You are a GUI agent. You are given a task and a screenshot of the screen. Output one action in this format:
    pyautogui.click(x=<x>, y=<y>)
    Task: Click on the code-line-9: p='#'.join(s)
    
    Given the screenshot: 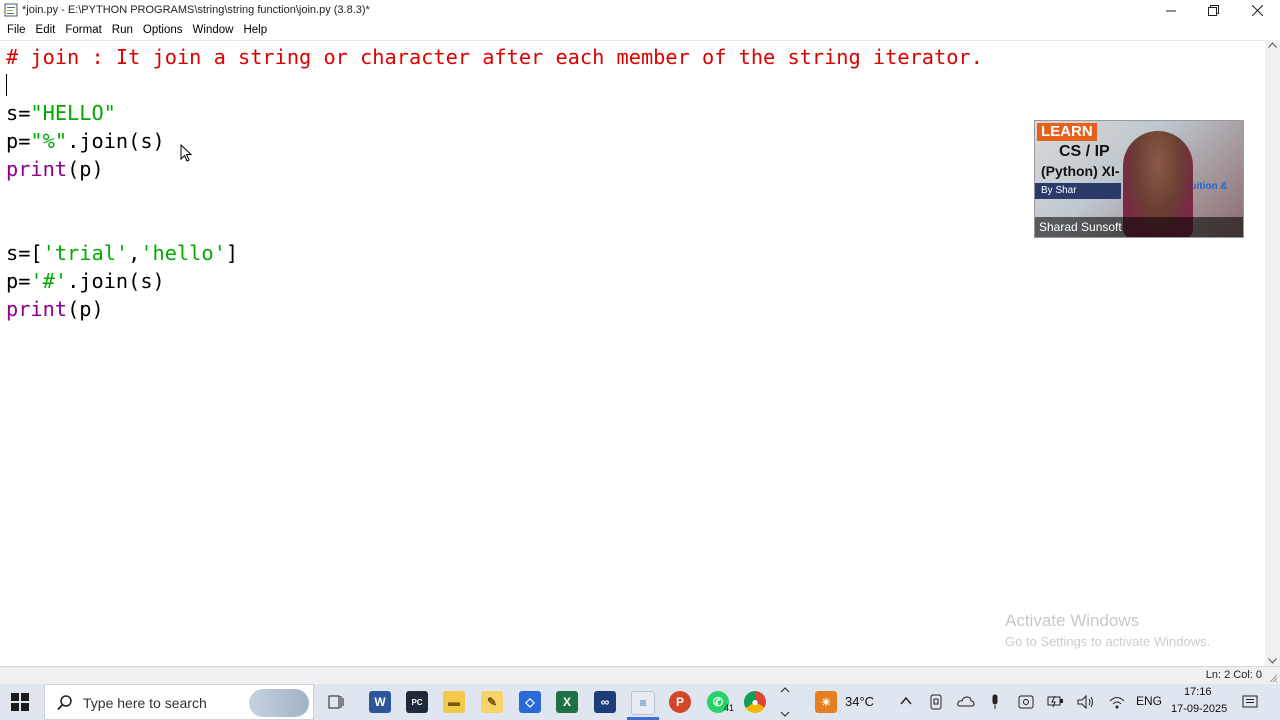 What is the action you would take?
    pyautogui.click(x=85, y=281)
    